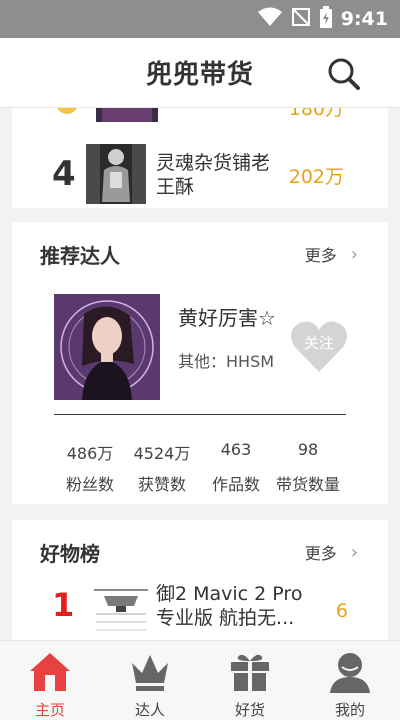  What do you see at coordinates (308, 467) in the screenshot?
I see `stat-sales: 98 带货数量` at bounding box center [308, 467].